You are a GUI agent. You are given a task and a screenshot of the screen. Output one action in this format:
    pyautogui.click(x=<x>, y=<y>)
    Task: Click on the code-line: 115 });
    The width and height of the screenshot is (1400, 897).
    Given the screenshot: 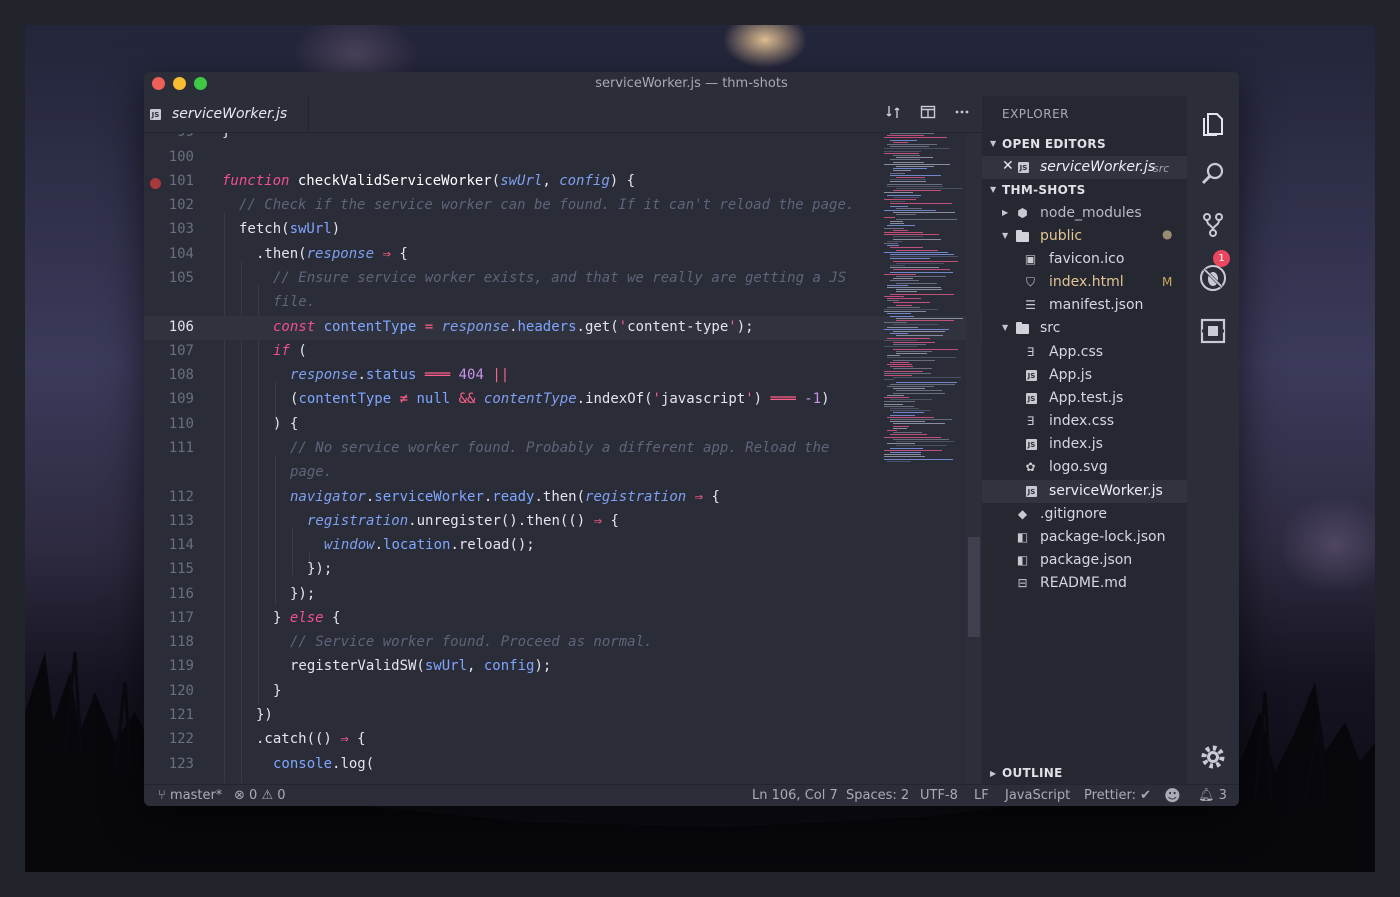 What is the action you would take?
    pyautogui.click(x=250, y=569)
    